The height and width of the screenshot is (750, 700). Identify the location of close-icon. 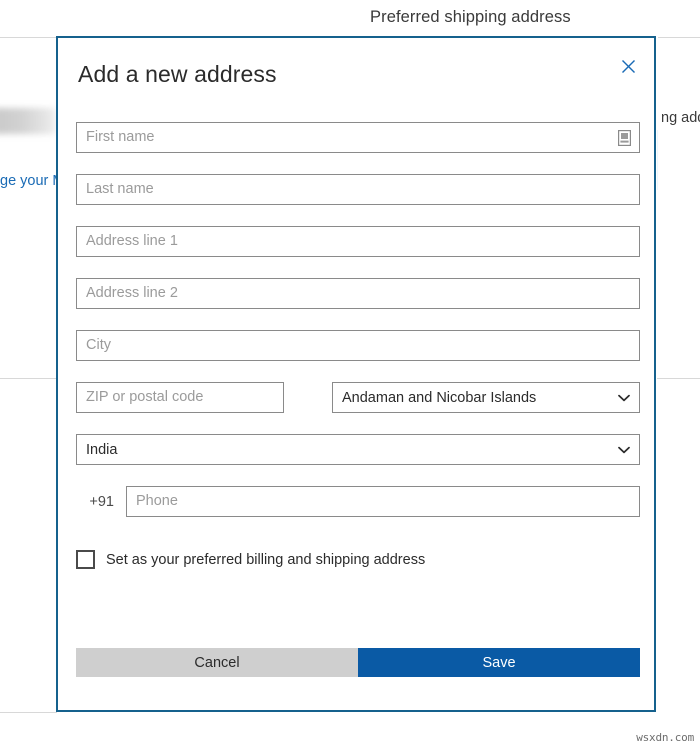
(628, 66).